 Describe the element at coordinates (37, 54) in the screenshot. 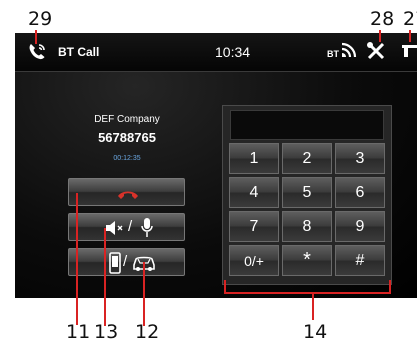

I see `bt-phone-icon` at that location.